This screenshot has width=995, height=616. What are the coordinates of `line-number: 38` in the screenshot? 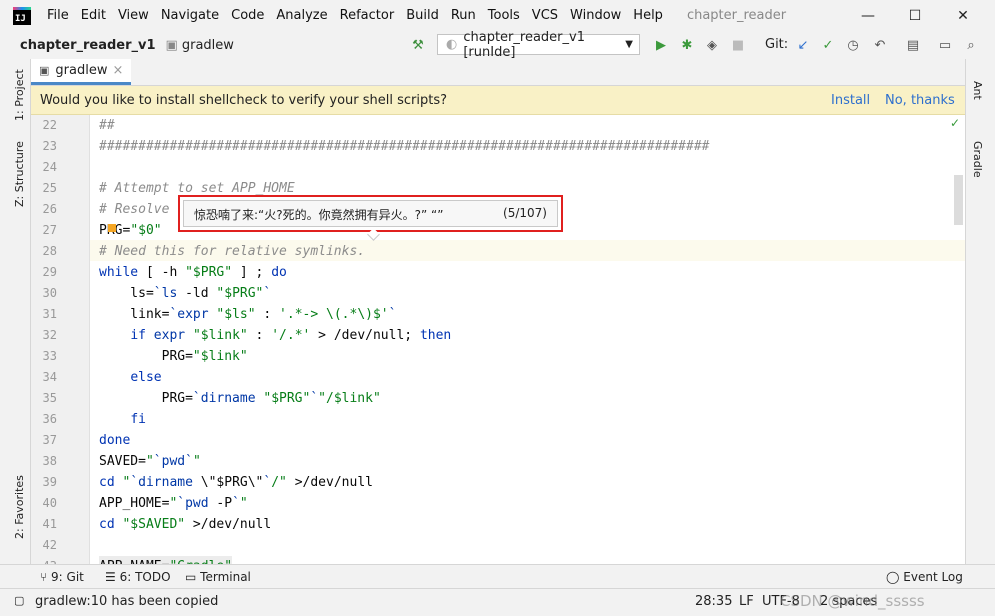 It's located at (49, 461).